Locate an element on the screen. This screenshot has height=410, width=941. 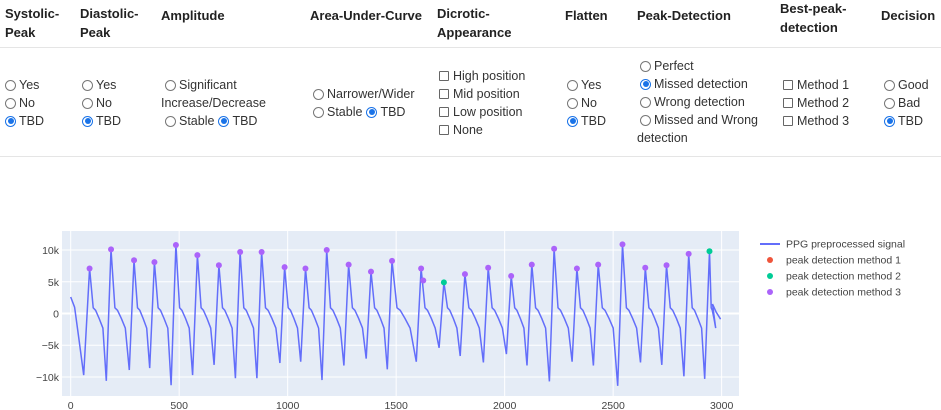
peak-method2-marker is located at coordinates (443, 282).